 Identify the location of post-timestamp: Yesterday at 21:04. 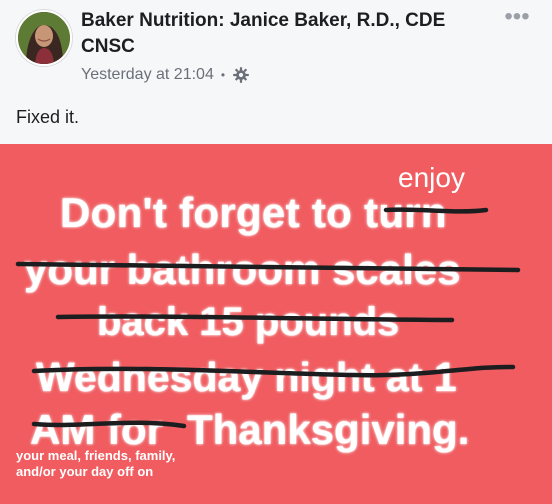
(147, 75).